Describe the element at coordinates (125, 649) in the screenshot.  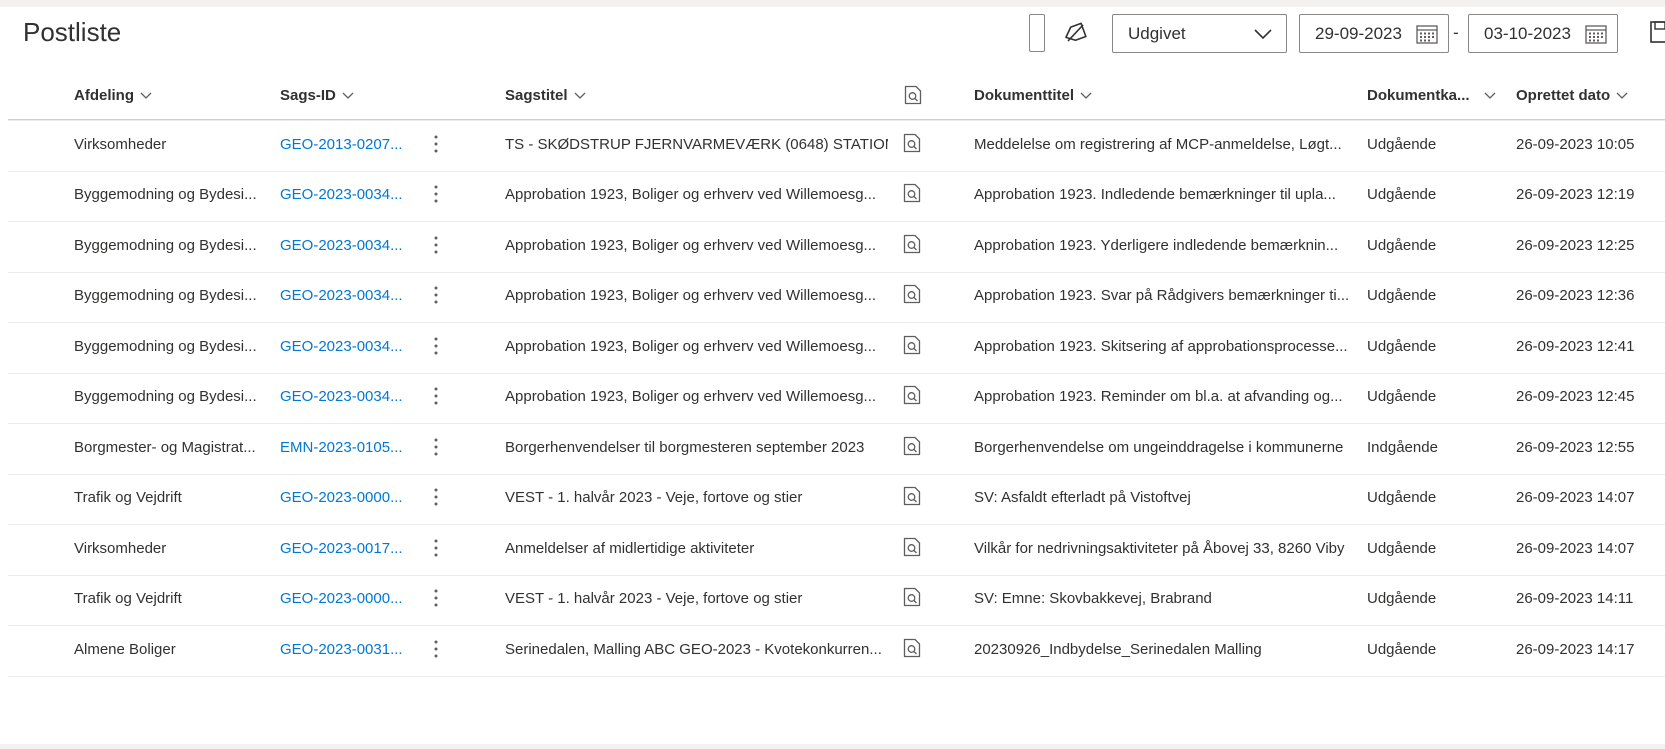
I see `cell-afdeling: Almene Boliger` at that location.